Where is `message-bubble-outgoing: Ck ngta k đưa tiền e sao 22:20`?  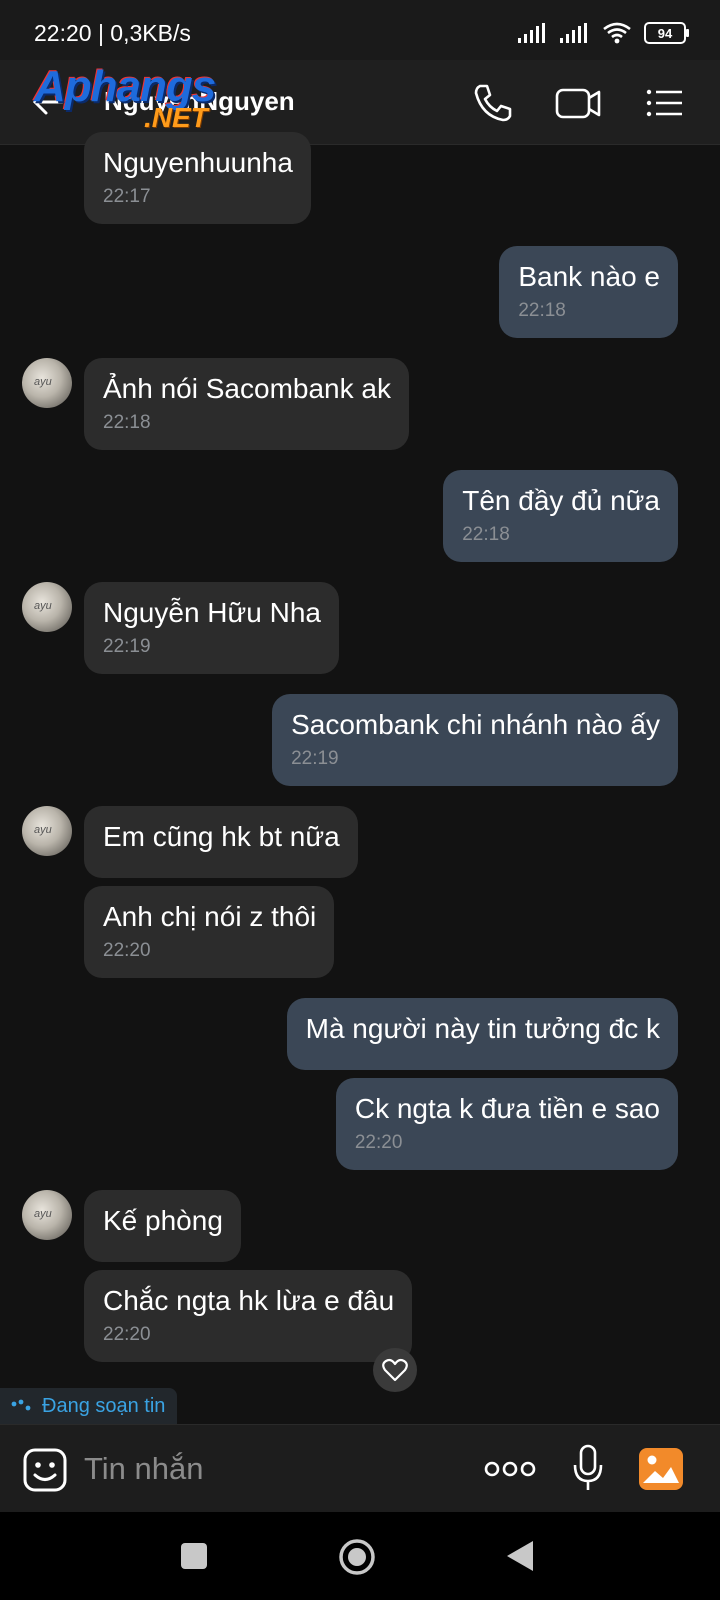 message-bubble-outgoing: Ck ngta k đưa tiền e sao 22:20 is located at coordinates (506, 1124).